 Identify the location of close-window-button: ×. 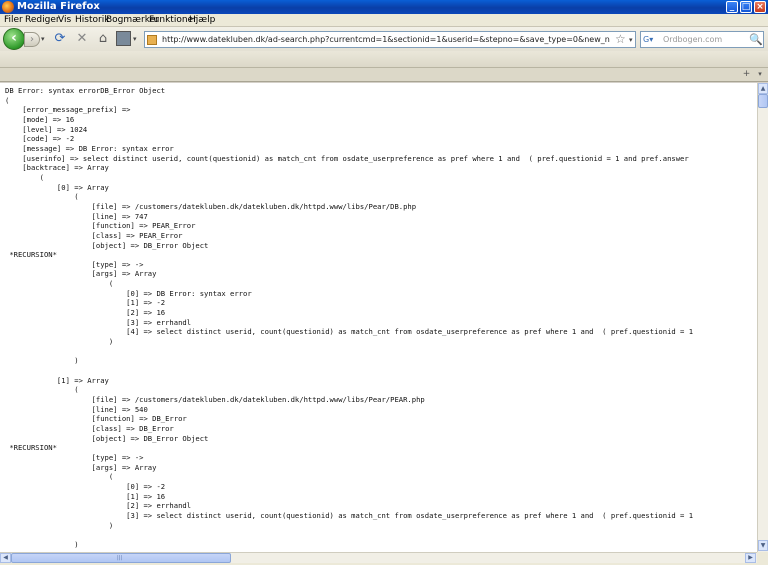
(760, 7).